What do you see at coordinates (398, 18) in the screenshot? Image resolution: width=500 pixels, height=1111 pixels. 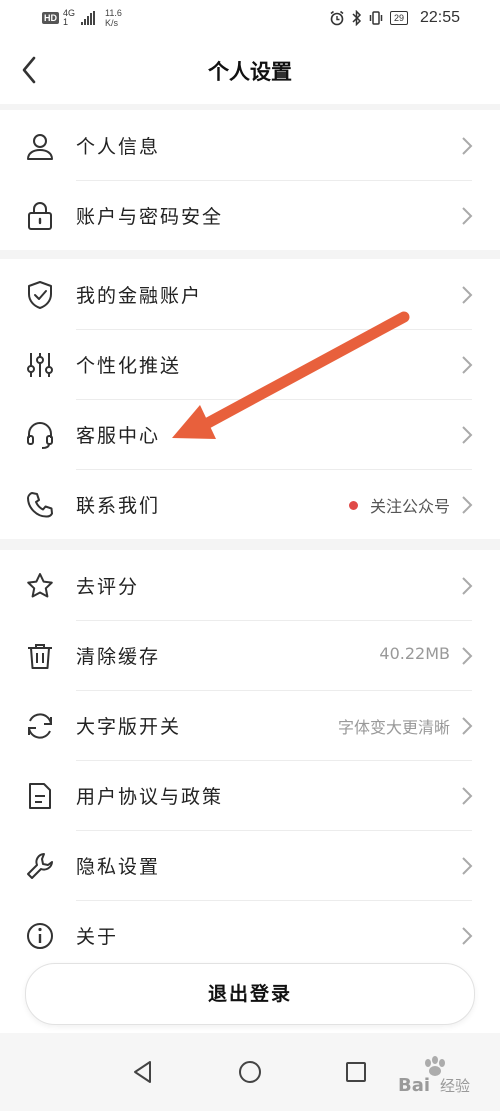 I see `battery-icon: 29` at bounding box center [398, 18].